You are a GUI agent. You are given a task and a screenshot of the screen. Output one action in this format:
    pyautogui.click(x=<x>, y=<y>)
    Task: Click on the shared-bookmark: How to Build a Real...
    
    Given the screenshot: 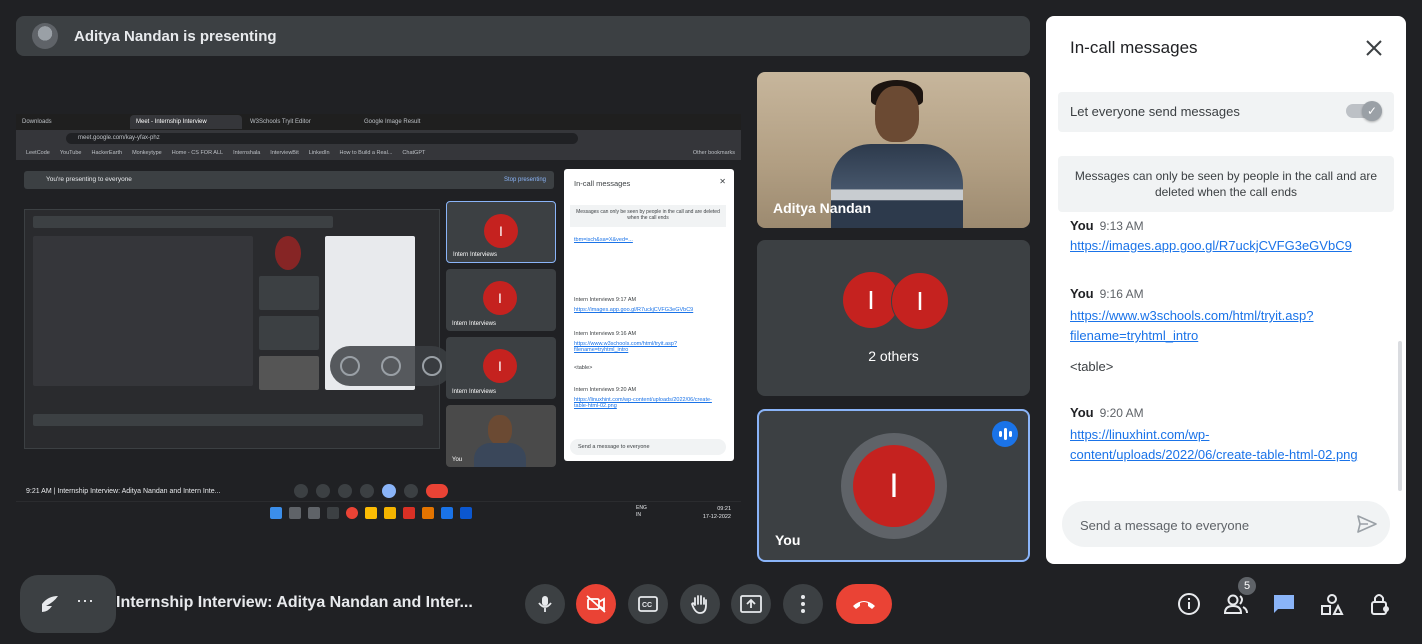 What is the action you would take?
    pyautogui.click(x=366, y=153)
    